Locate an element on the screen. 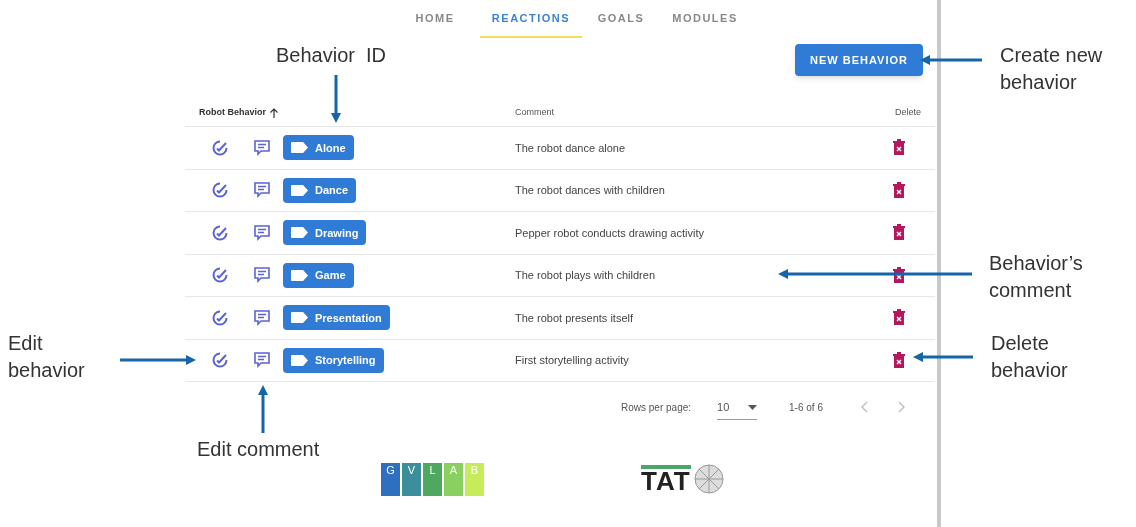 The width and height of the screenshot is (1136, 527). gvlab-logo: G V L A B is located at coordinates (432, 479).